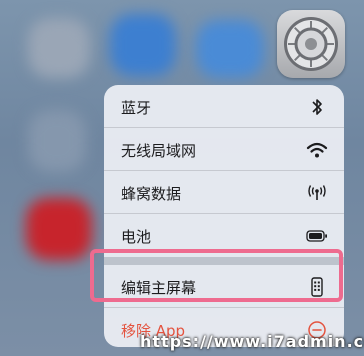 Image resolution: width=364 pixels, height=356 pixels. I want to click on highlight-box, so click(216, 275).